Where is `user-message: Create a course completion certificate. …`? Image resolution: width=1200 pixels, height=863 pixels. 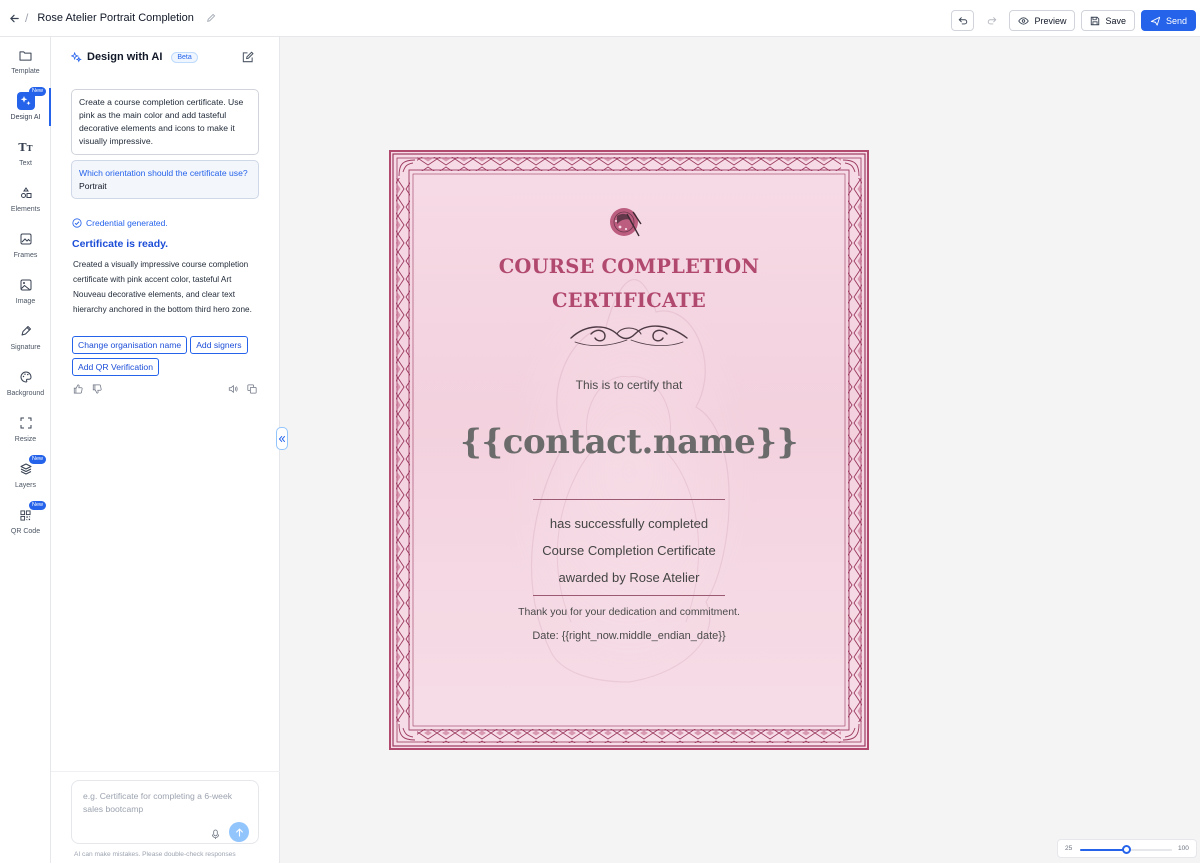
user-message: Create a course completion certificate. … is located at coordinates (165, 122).